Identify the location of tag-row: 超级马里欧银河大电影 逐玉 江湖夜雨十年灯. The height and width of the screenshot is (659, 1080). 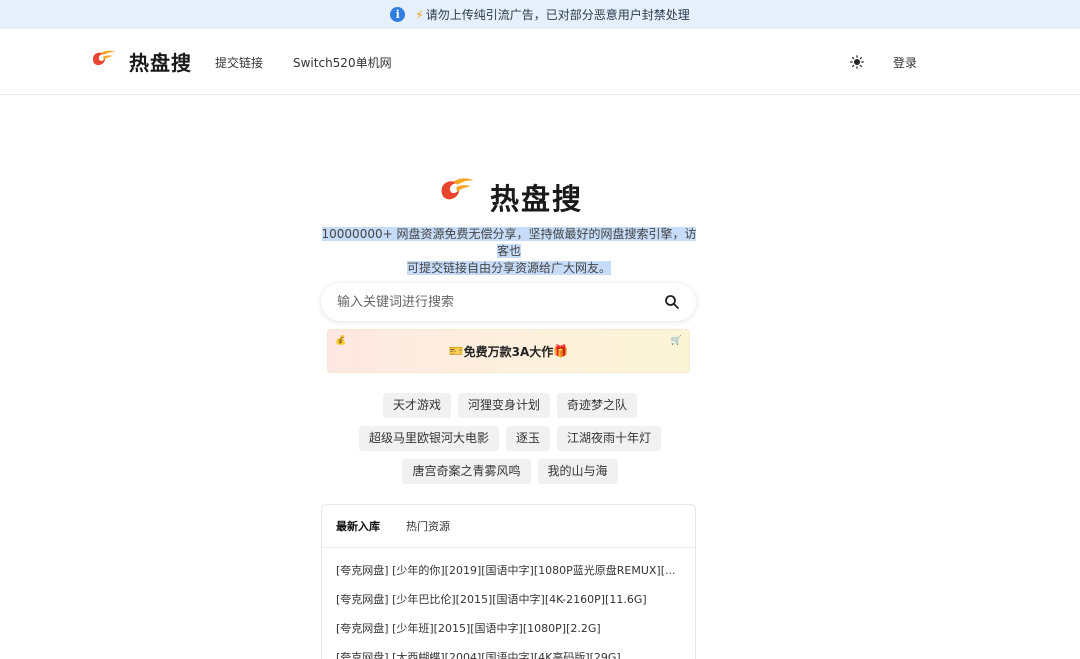
(510, 438).